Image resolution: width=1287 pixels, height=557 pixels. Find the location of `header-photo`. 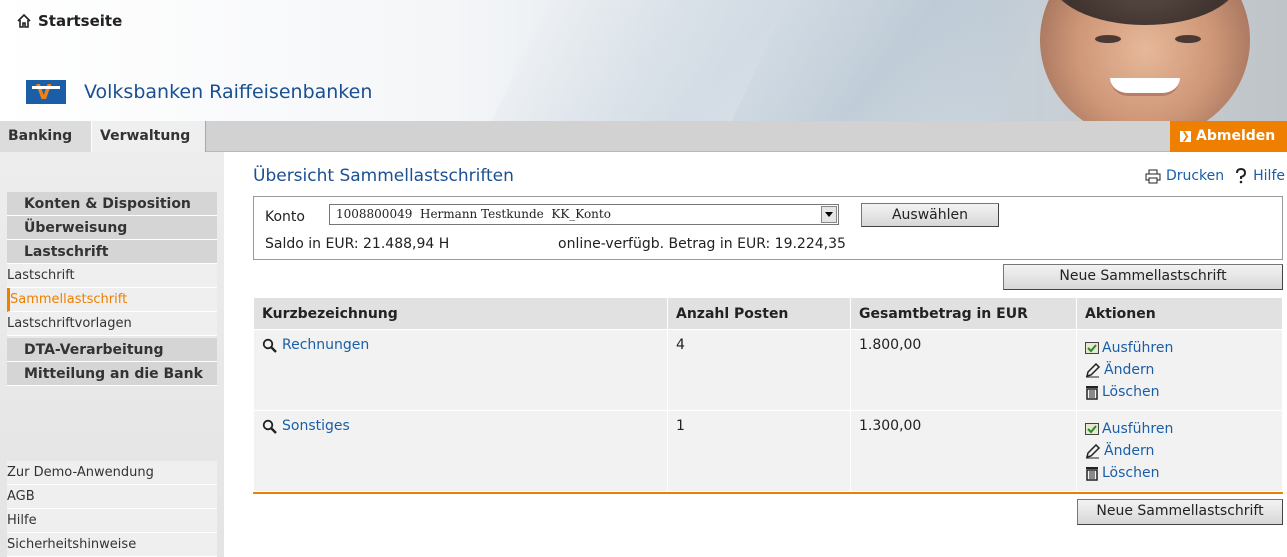

header-photo is located at coordinates (1138, 60).